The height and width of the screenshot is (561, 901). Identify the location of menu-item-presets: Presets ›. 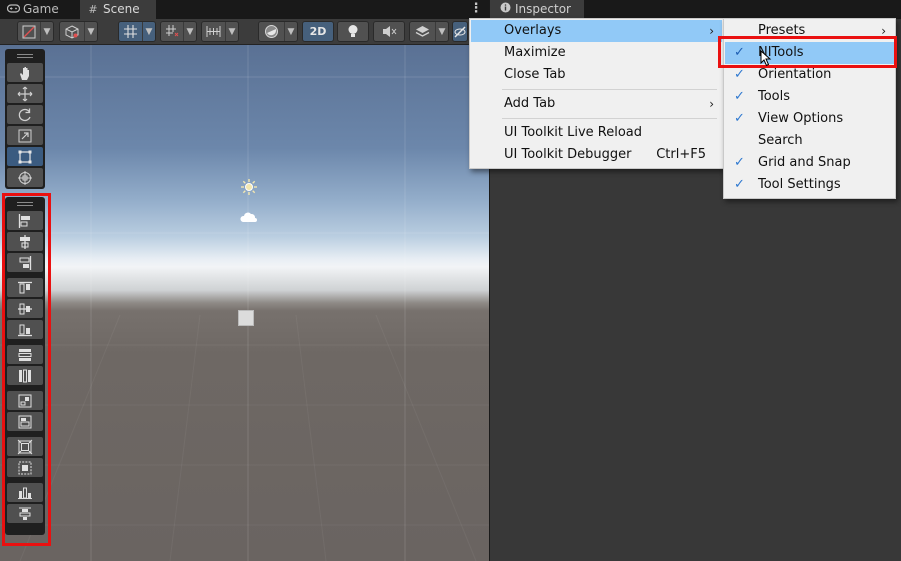
(809, 31).